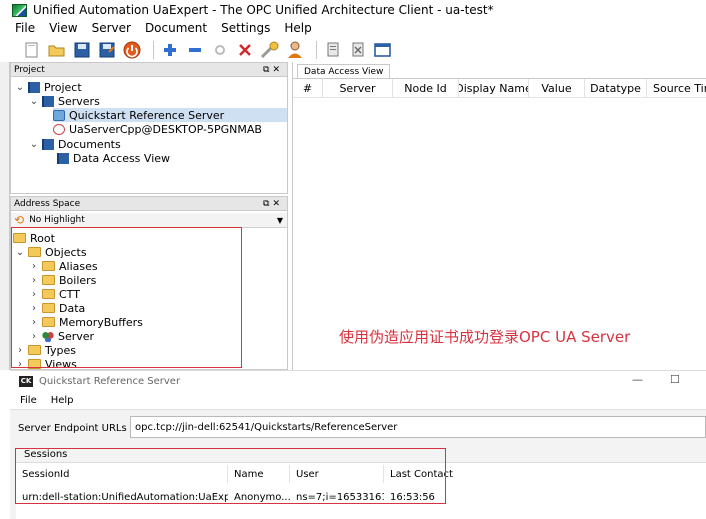 The image size is (706, 519). I want to click on tree-item-memorybuffers: › MemoryBuffers, so click(86, 322).